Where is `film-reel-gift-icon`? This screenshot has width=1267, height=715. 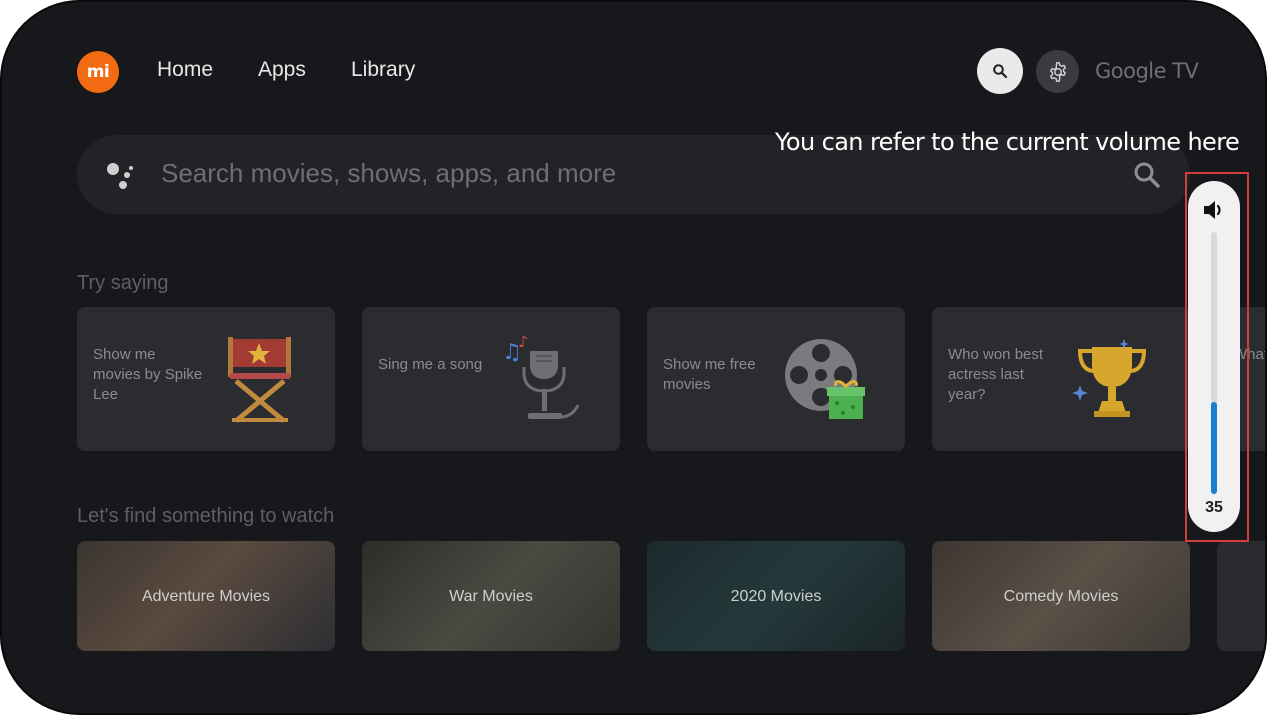 film-reel-gift-icon is located at coordinates (825, 379).